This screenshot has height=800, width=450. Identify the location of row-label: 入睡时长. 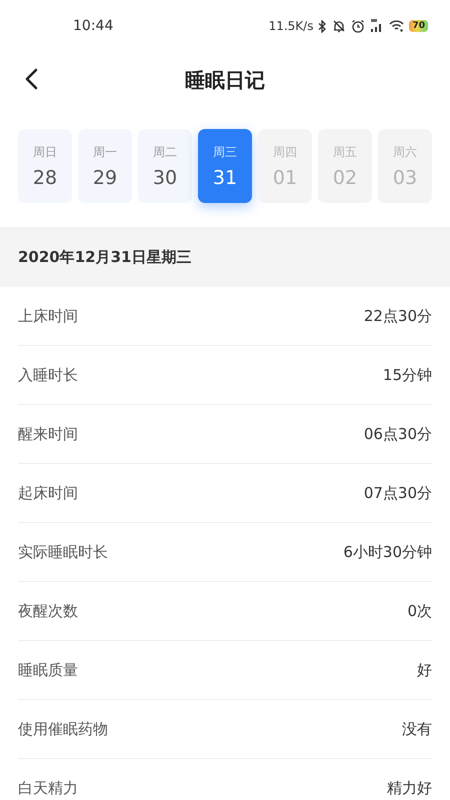
(48, 375).